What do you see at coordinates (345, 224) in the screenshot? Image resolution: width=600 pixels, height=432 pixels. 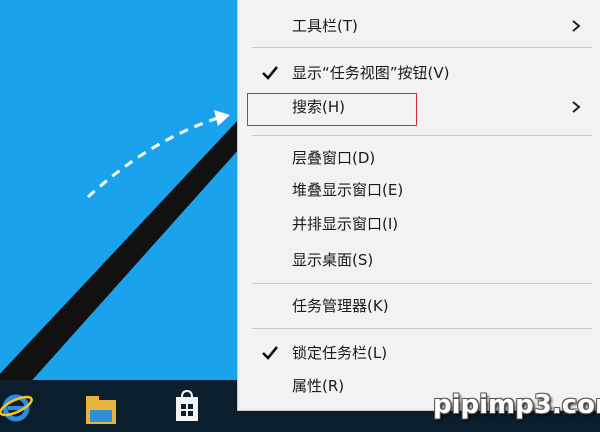 I see `menu-item-label: 并排显示窗口(I)` at bounding box center [345, 224].